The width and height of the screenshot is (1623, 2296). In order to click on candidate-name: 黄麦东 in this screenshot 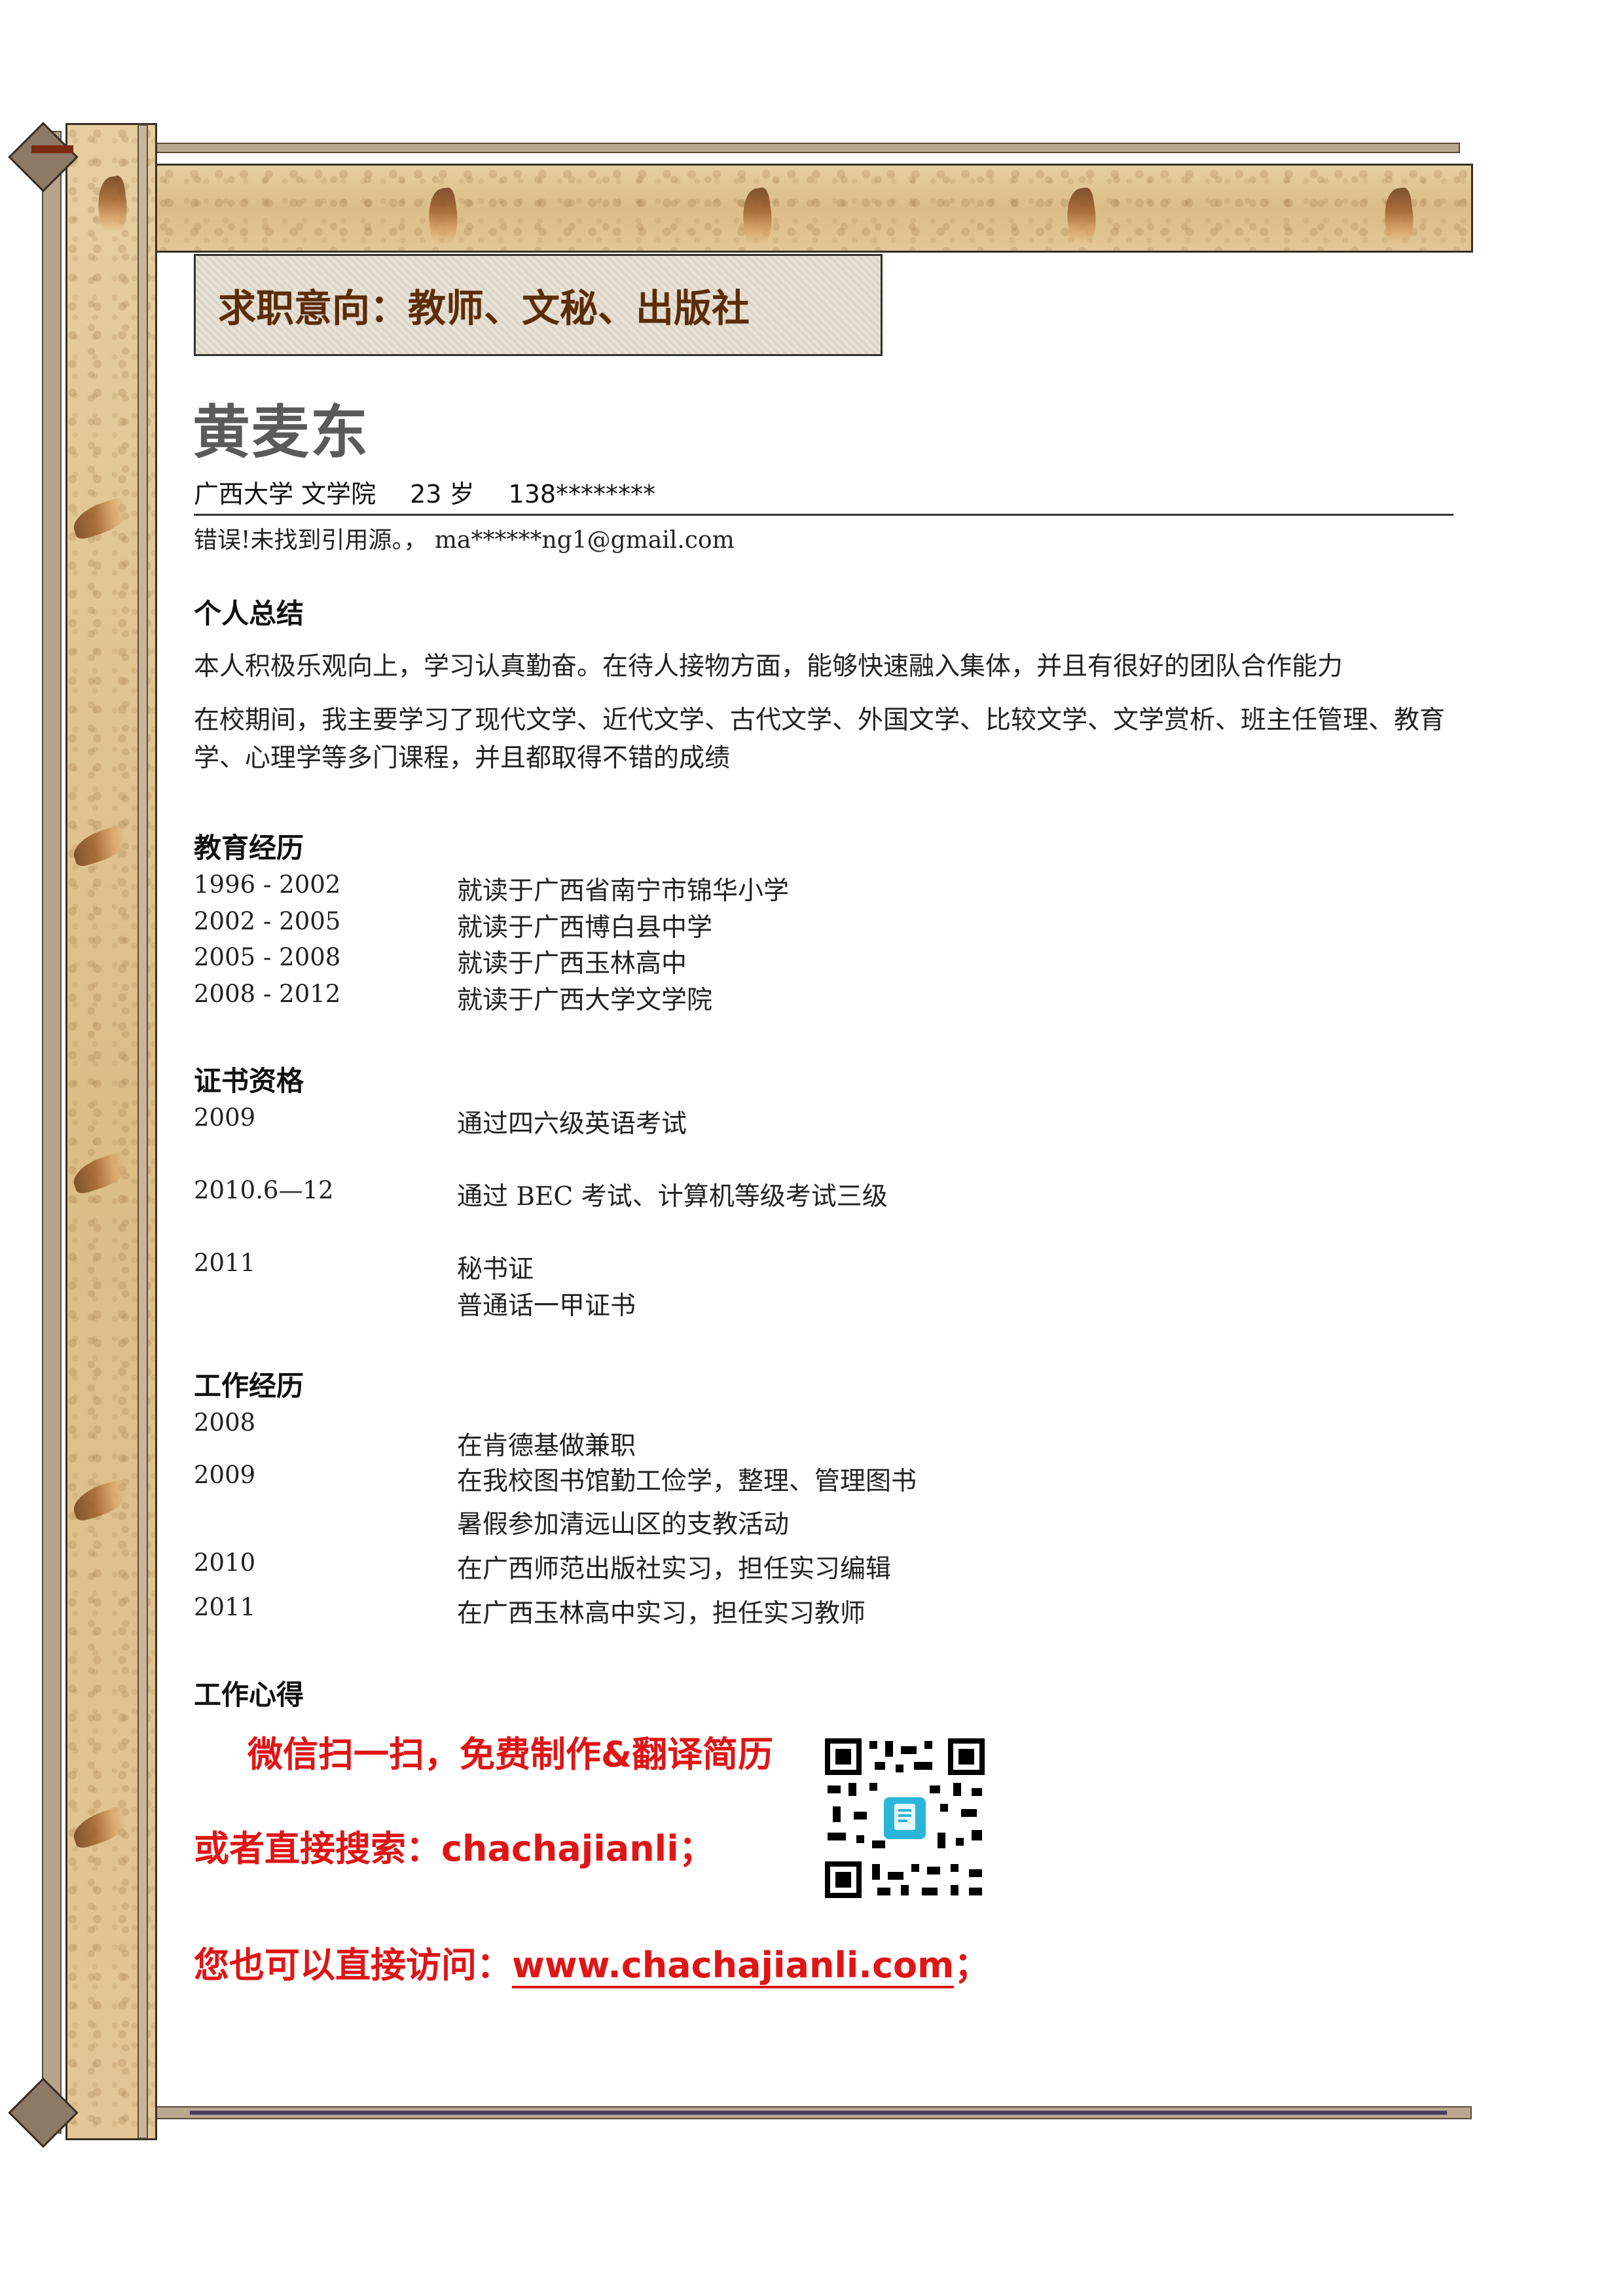, I will do `click(281, 432)`.